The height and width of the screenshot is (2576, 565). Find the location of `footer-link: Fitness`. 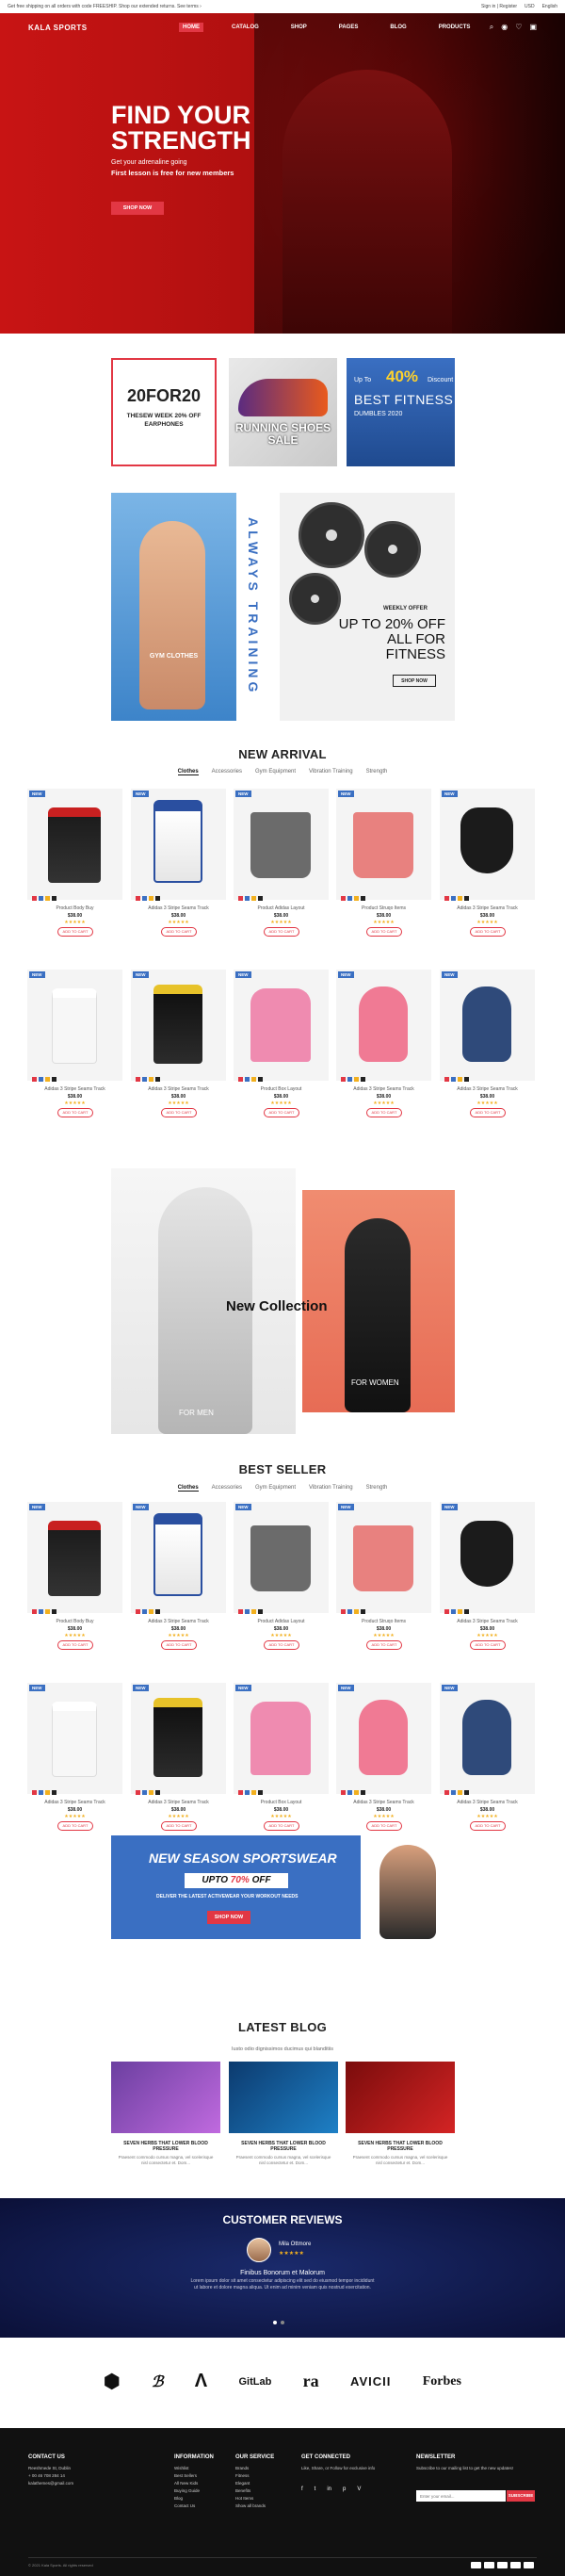

footer-link: Fitness is located at coordinates (254, 2475).